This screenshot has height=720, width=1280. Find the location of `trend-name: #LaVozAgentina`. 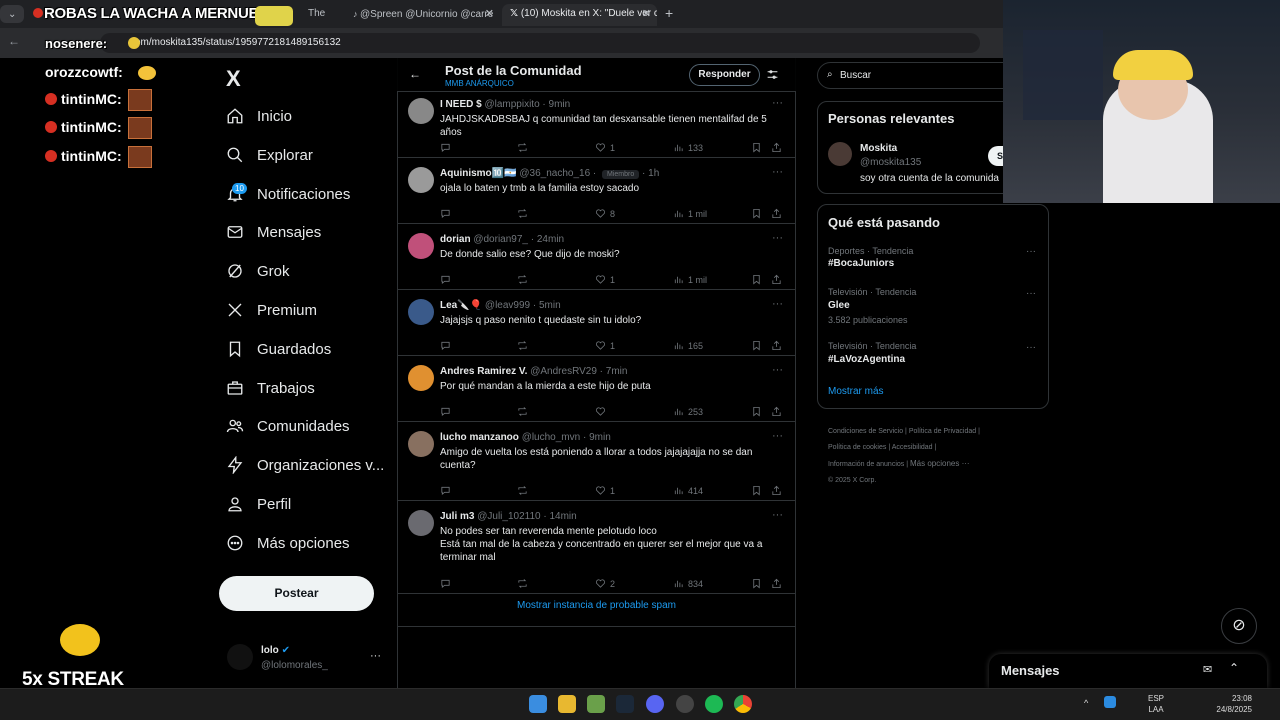

trend-name: #LaVozAgentina is located at coordinates (866, 359).